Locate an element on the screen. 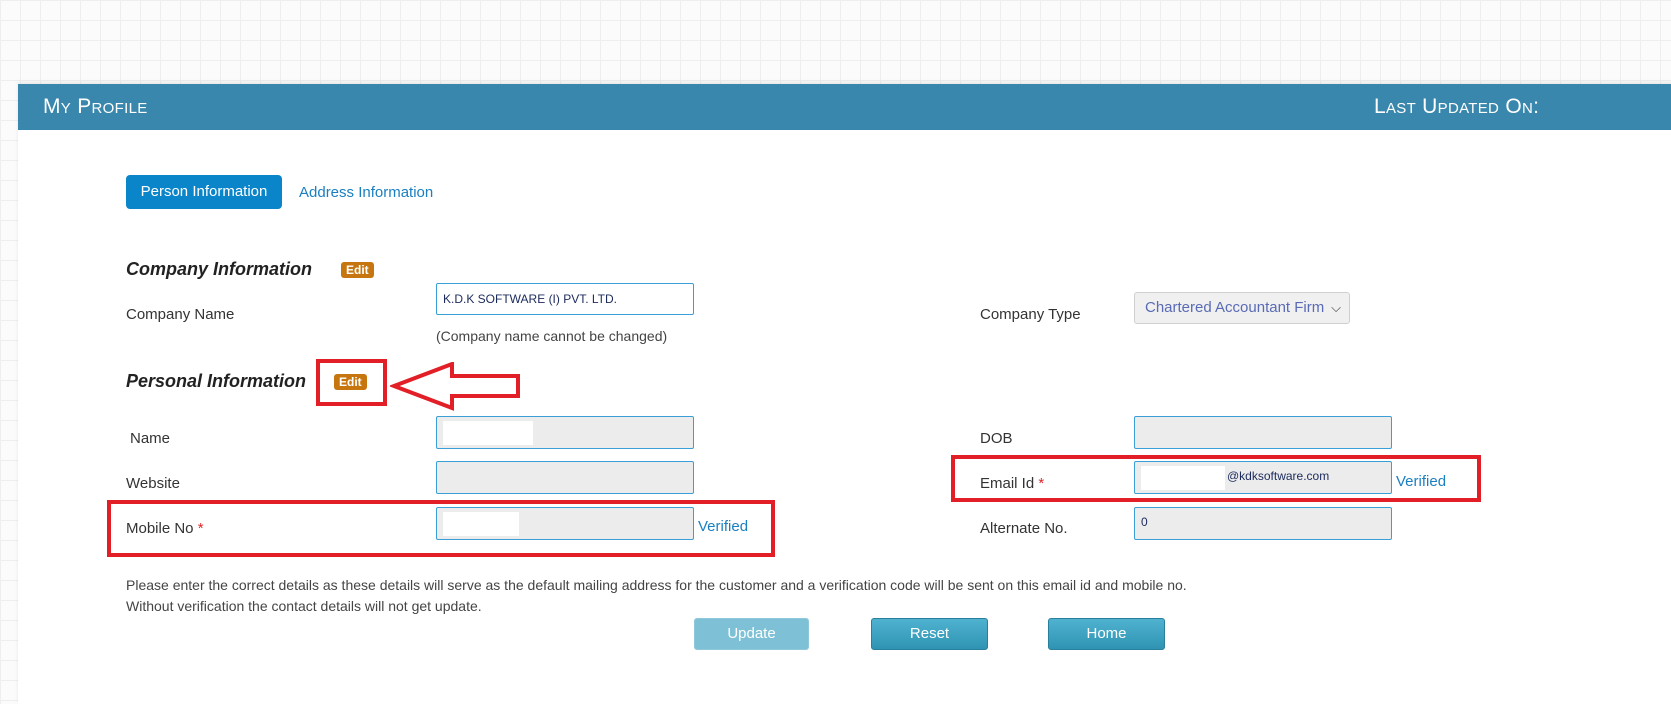 This screenshot has width=1671, height=704. alternate-no-field: 0 is located at coordinates (1263, 523).